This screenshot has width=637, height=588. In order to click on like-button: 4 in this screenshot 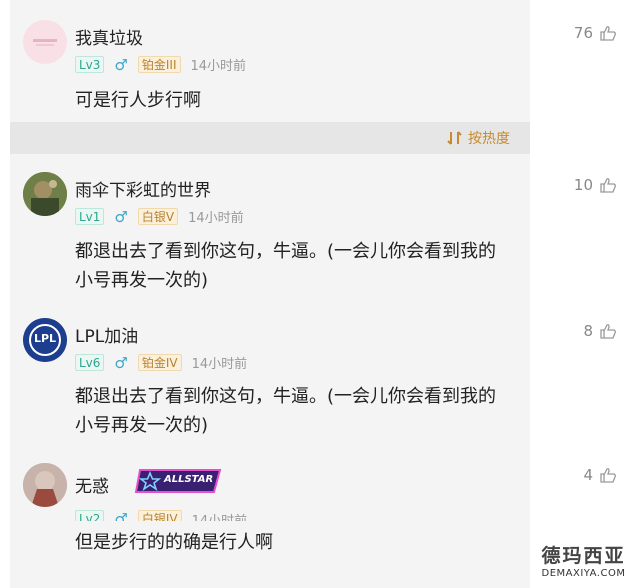, I will do `click(600, 475)`.